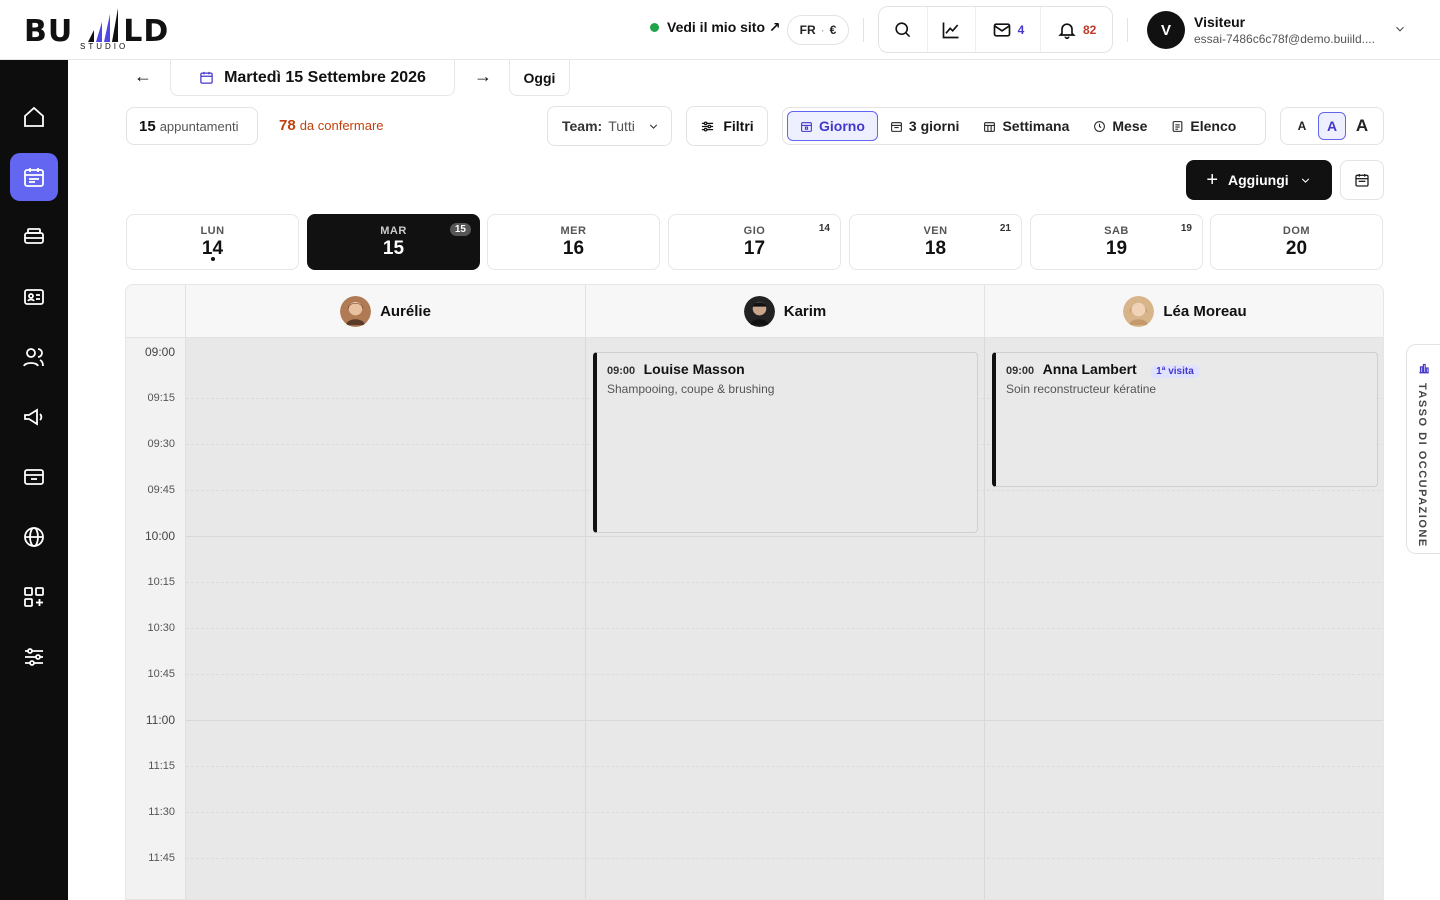  What do you see at coordinates (161, 582) in the screenshot?
I see `time-label: 10:15` at bounding box center [161, 582].